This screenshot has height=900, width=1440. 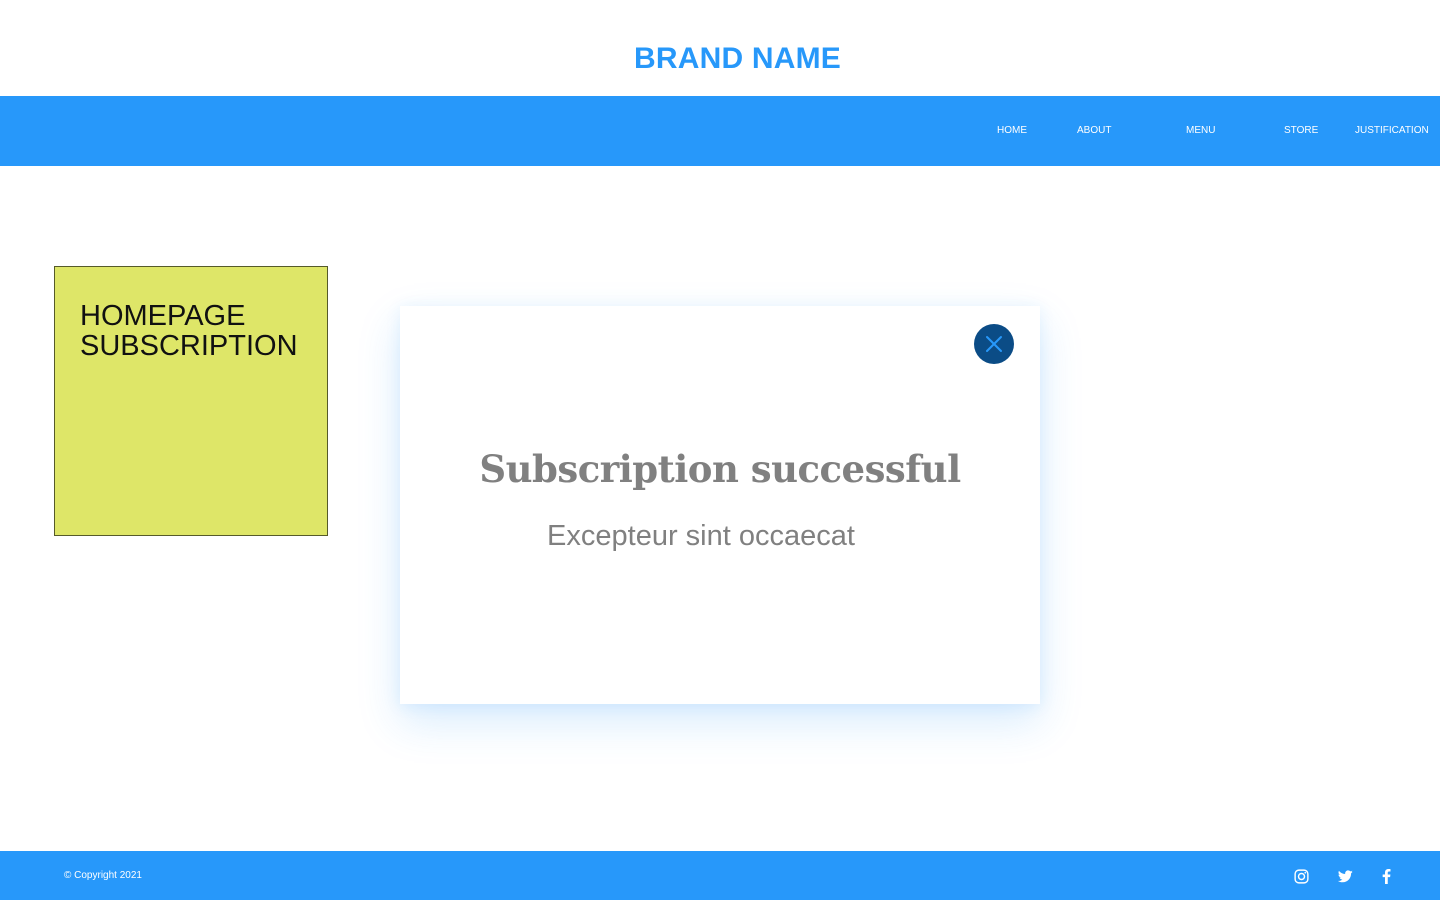 What do you see at coordinates (1392, 131) in the screenshot?
I see `nav-item-justification: JUSTIFICATION` at bounding box center [1392, 131].